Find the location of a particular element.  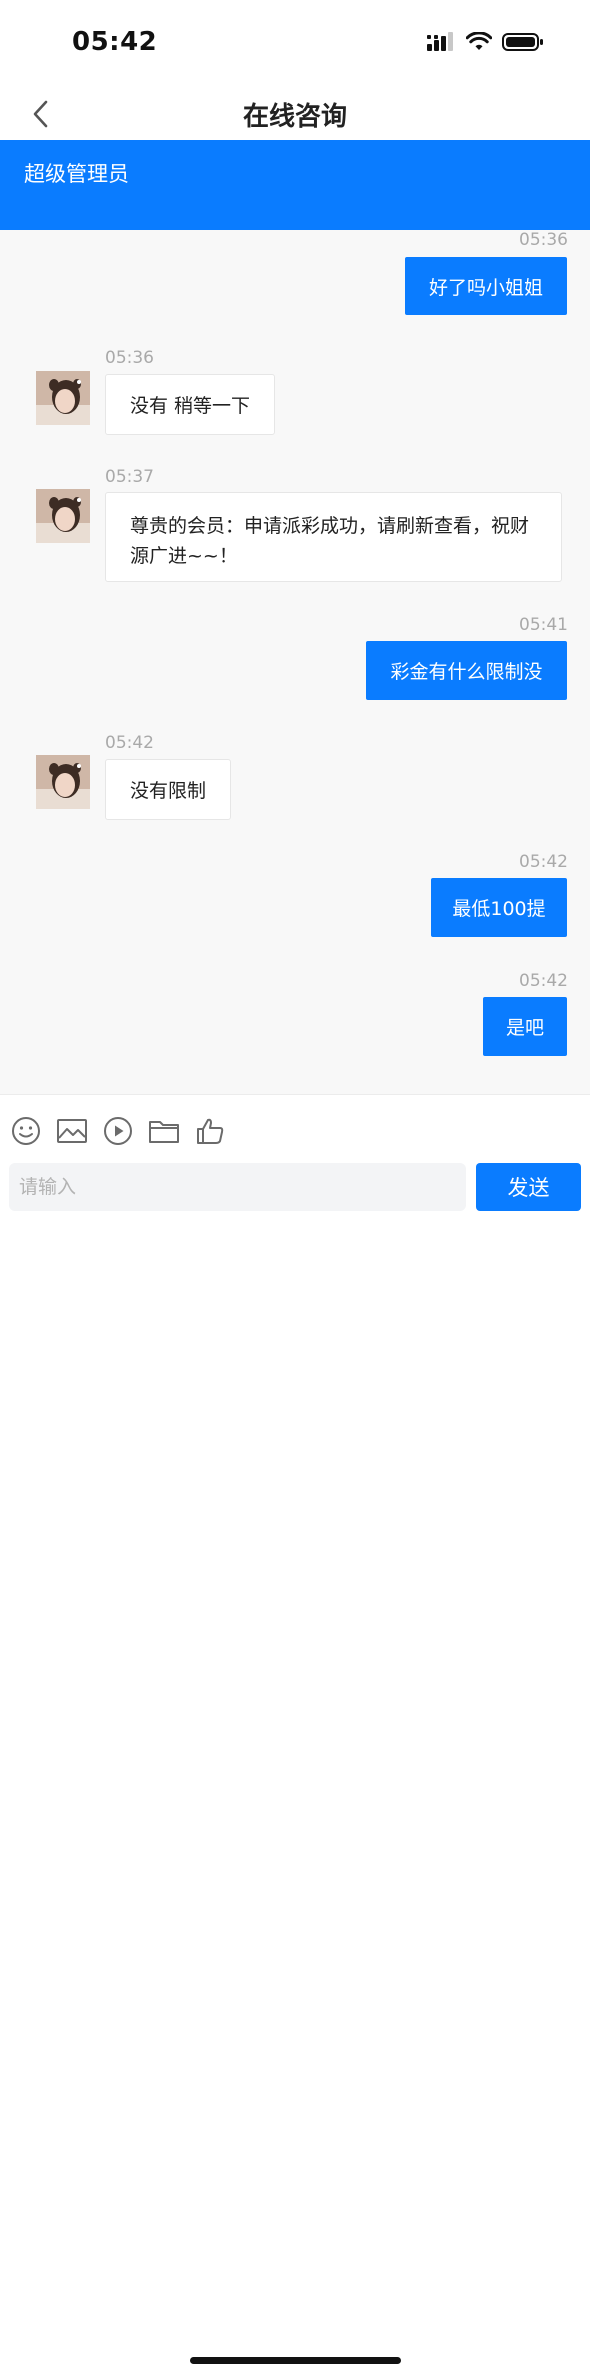

smiley-icon is located at coordinates (26, 1131).